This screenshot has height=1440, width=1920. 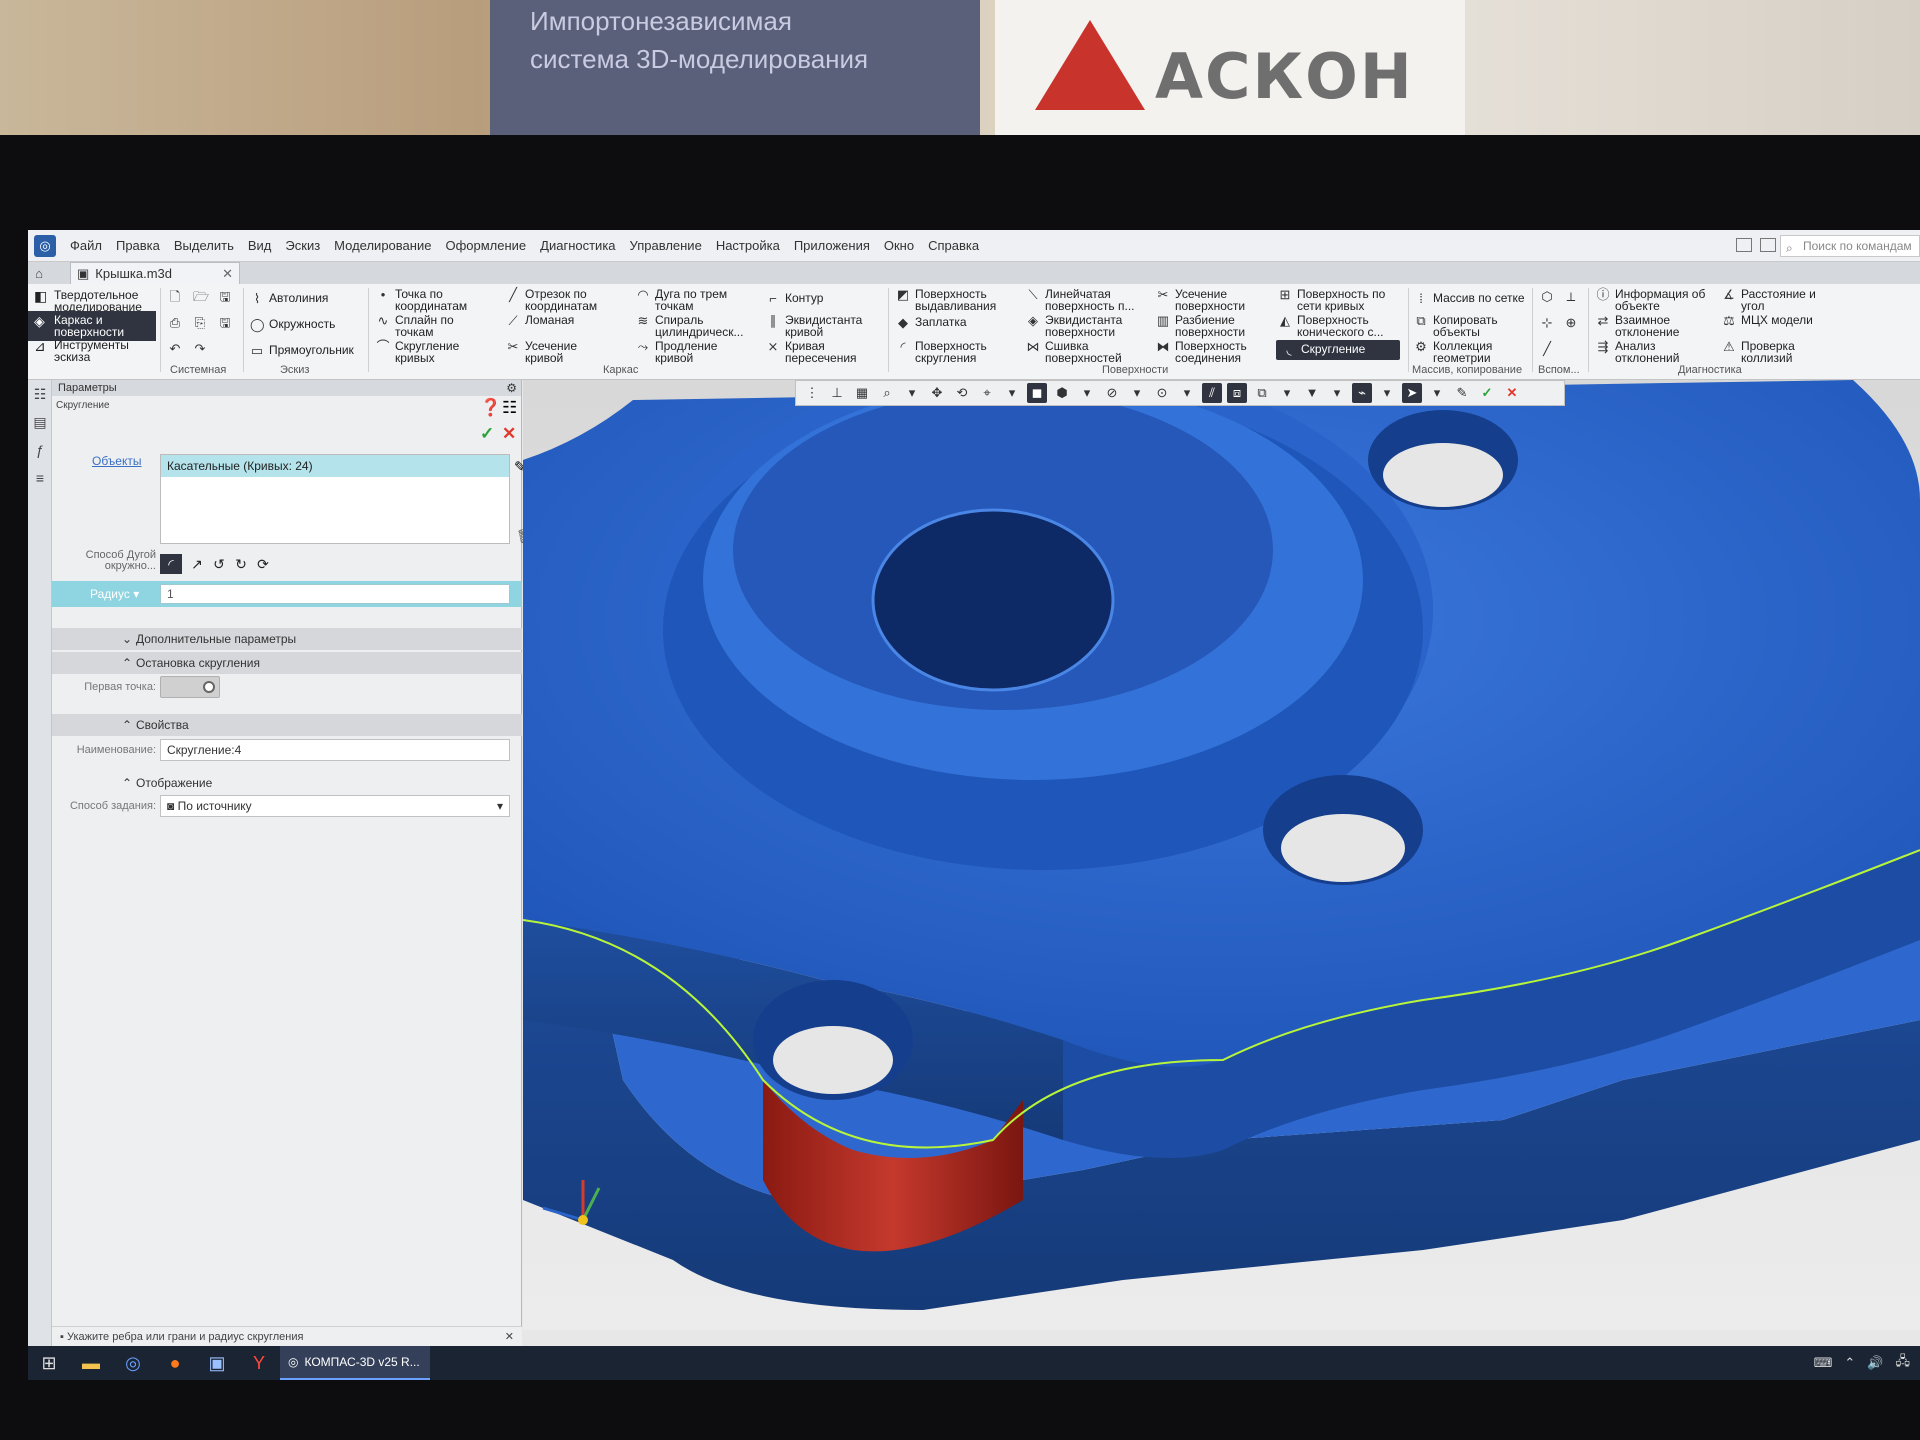 I want to click on yandex-browser-icon: Y, so click(x=259, y=1363).